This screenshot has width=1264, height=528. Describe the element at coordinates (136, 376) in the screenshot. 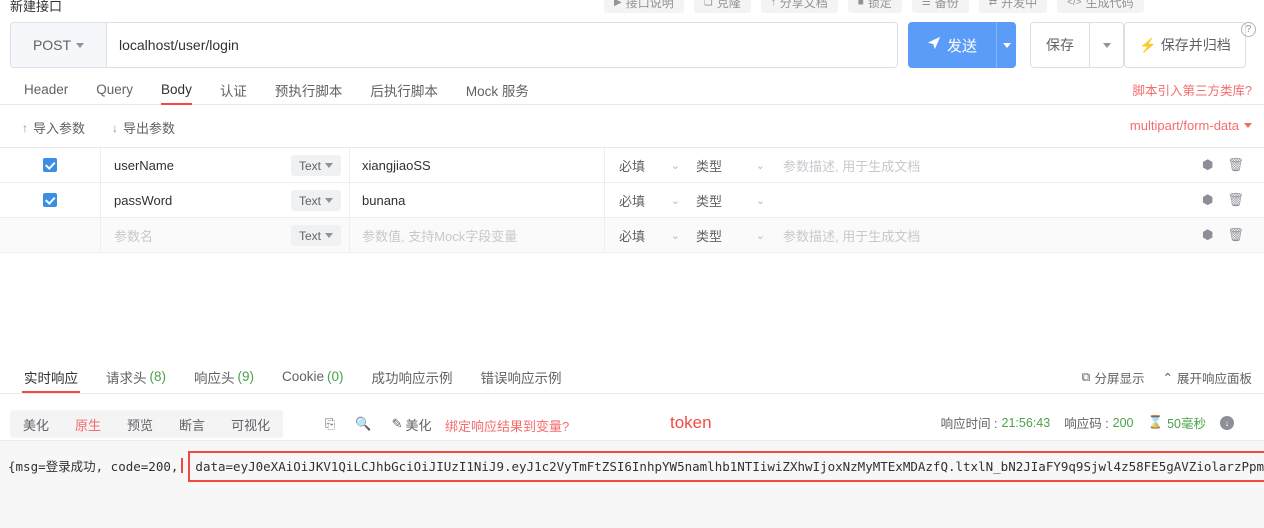

I see `tab-request-headers: 请求头 (8)` at that location.